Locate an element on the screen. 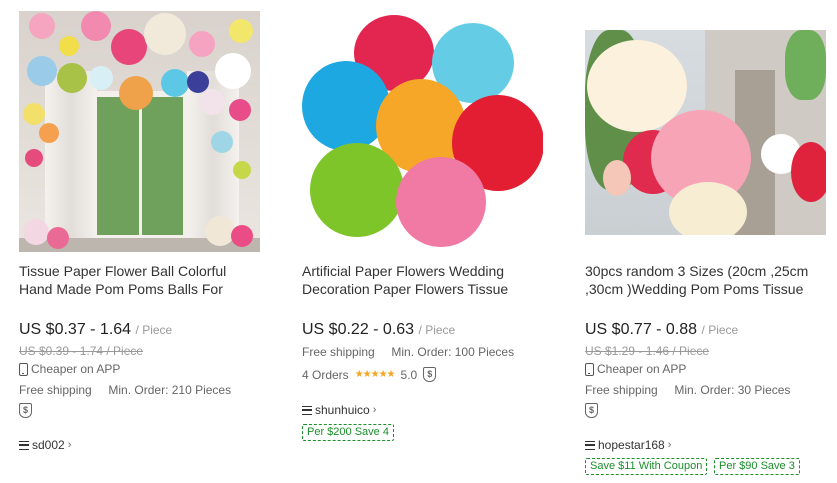 The image size is (837, 483). price-value: US $0.22 - 0.63 is located at coordinates (358, 329).